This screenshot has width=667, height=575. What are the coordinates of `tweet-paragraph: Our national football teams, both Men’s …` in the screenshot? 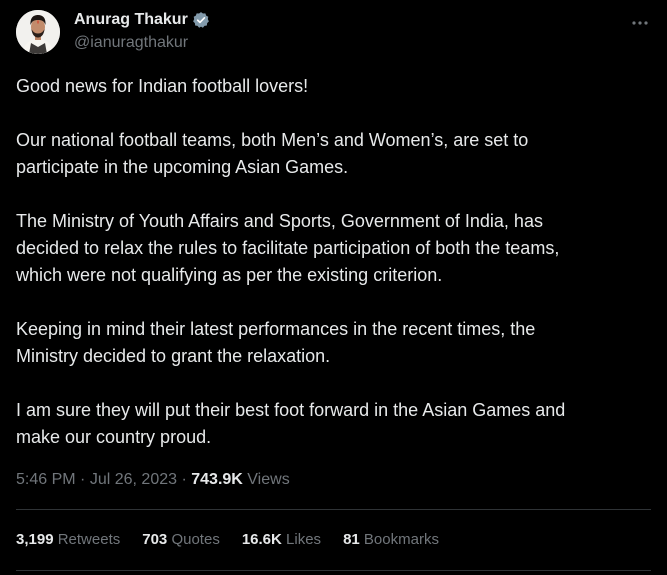 It's located at (331, 154).